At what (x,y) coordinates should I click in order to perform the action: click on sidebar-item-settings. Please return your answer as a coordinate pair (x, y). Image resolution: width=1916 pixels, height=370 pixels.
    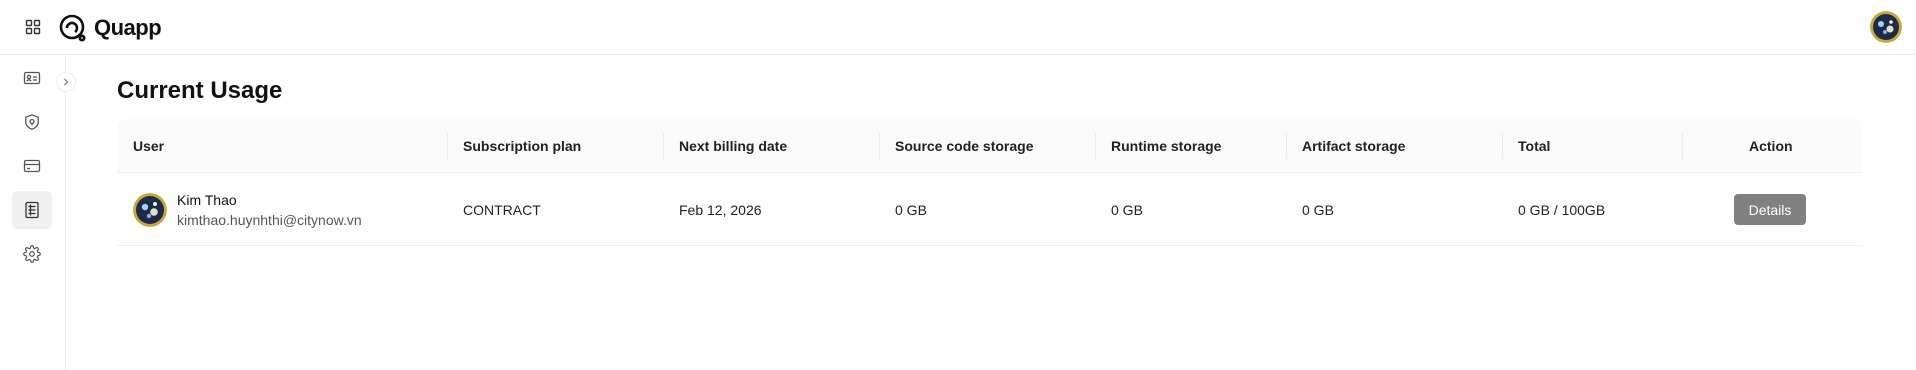
    Looking at the image, I should click on (32, 254).